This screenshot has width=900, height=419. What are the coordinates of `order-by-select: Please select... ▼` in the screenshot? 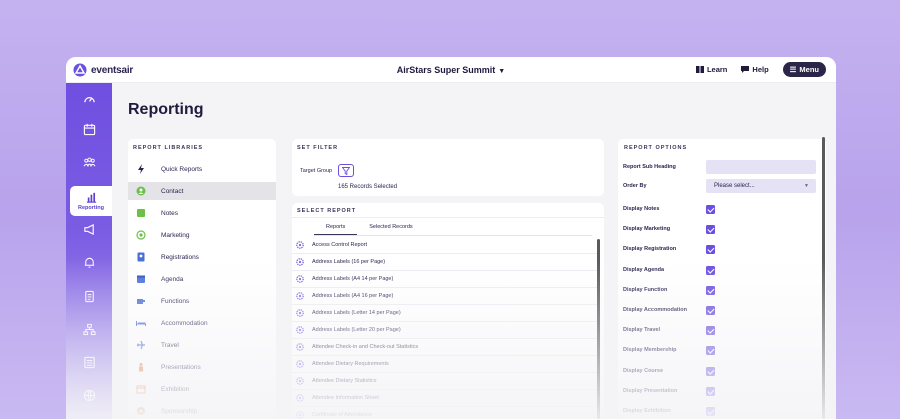 It's located at (761, 186).